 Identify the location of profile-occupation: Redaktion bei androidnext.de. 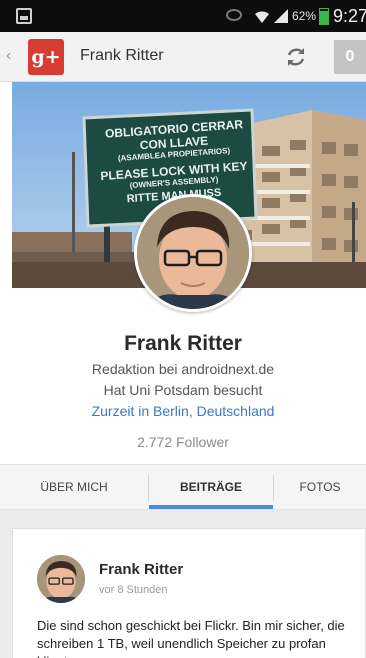
(183, 369).